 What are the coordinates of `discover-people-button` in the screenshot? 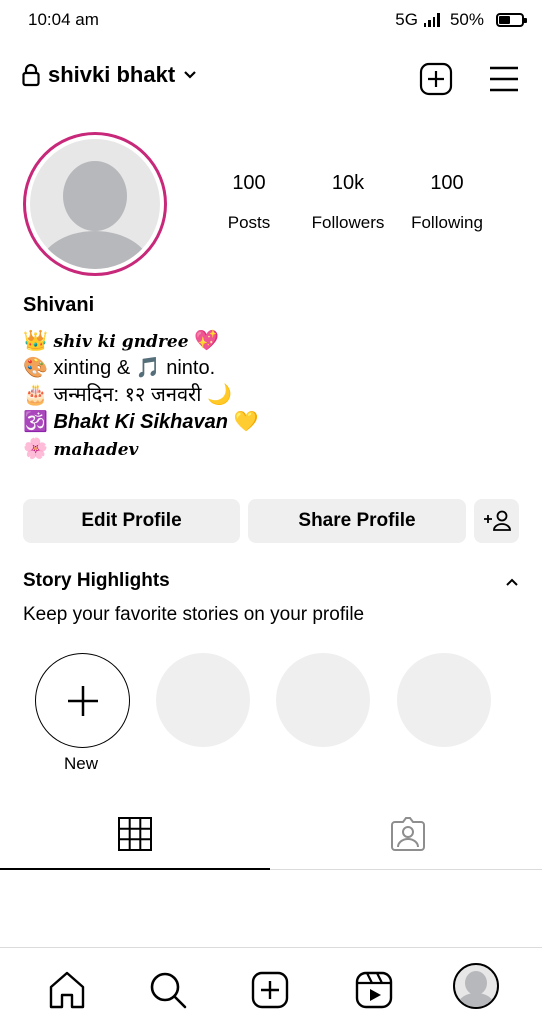 It's located at (496, 521).